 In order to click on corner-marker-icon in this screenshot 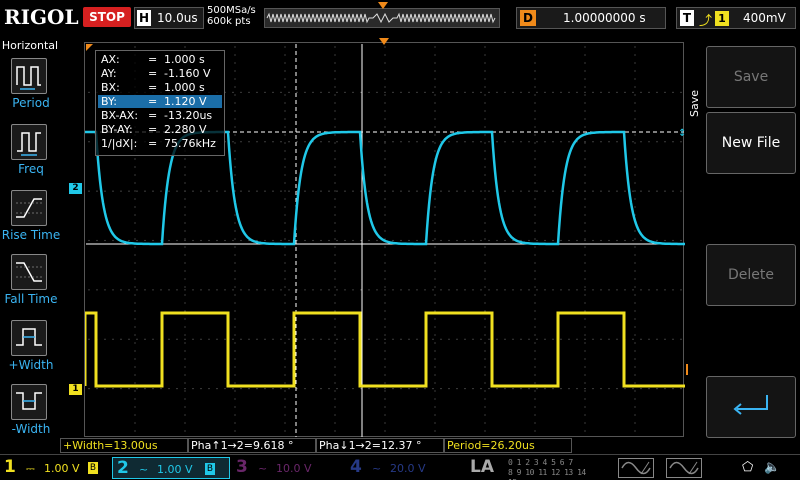, I will do `click(89, 47)`.